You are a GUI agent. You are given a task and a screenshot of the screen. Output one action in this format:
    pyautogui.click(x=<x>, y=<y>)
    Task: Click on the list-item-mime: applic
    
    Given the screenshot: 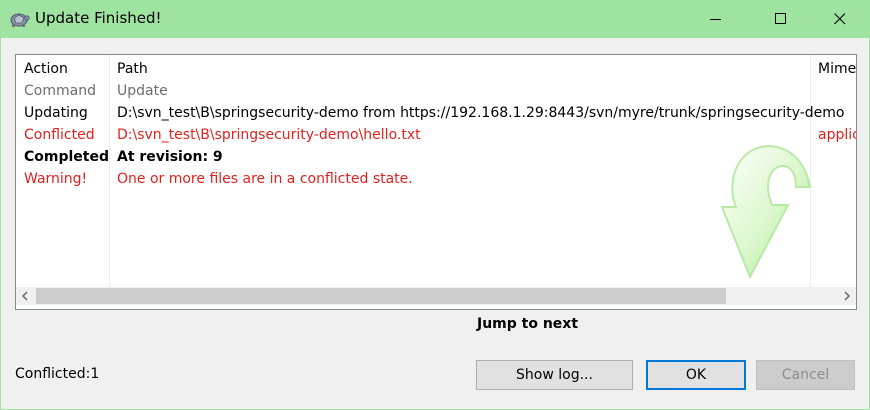 What is the action you would take?
    pyautogui.click(x=837, y=135)
    